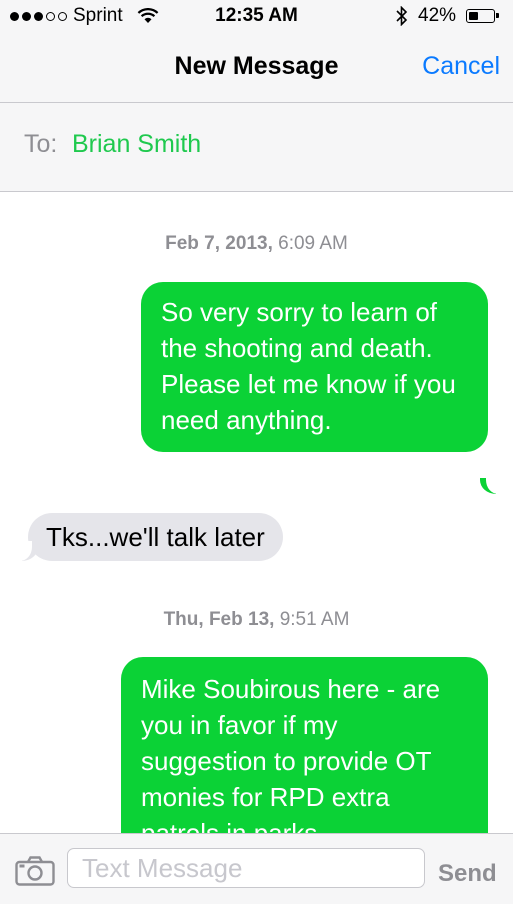 The image size is (513, 904). I want to click on battery-fill, so click(473, 16).